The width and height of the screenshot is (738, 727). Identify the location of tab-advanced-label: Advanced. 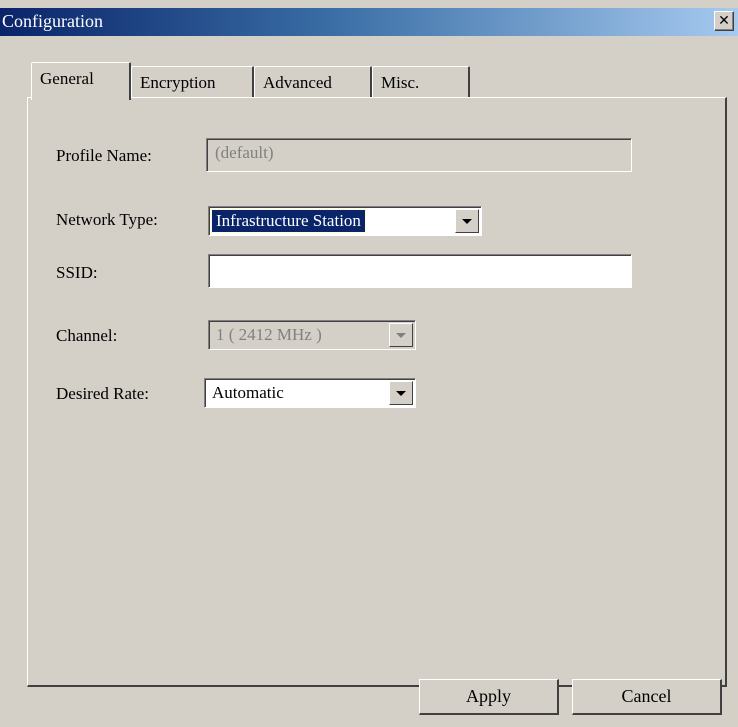
(297, 82).